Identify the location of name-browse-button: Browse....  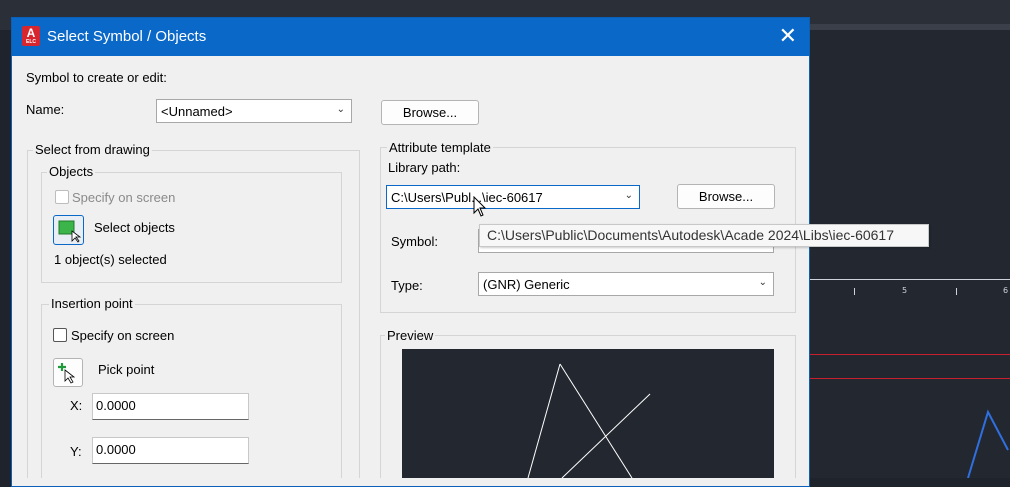
(430, 112).